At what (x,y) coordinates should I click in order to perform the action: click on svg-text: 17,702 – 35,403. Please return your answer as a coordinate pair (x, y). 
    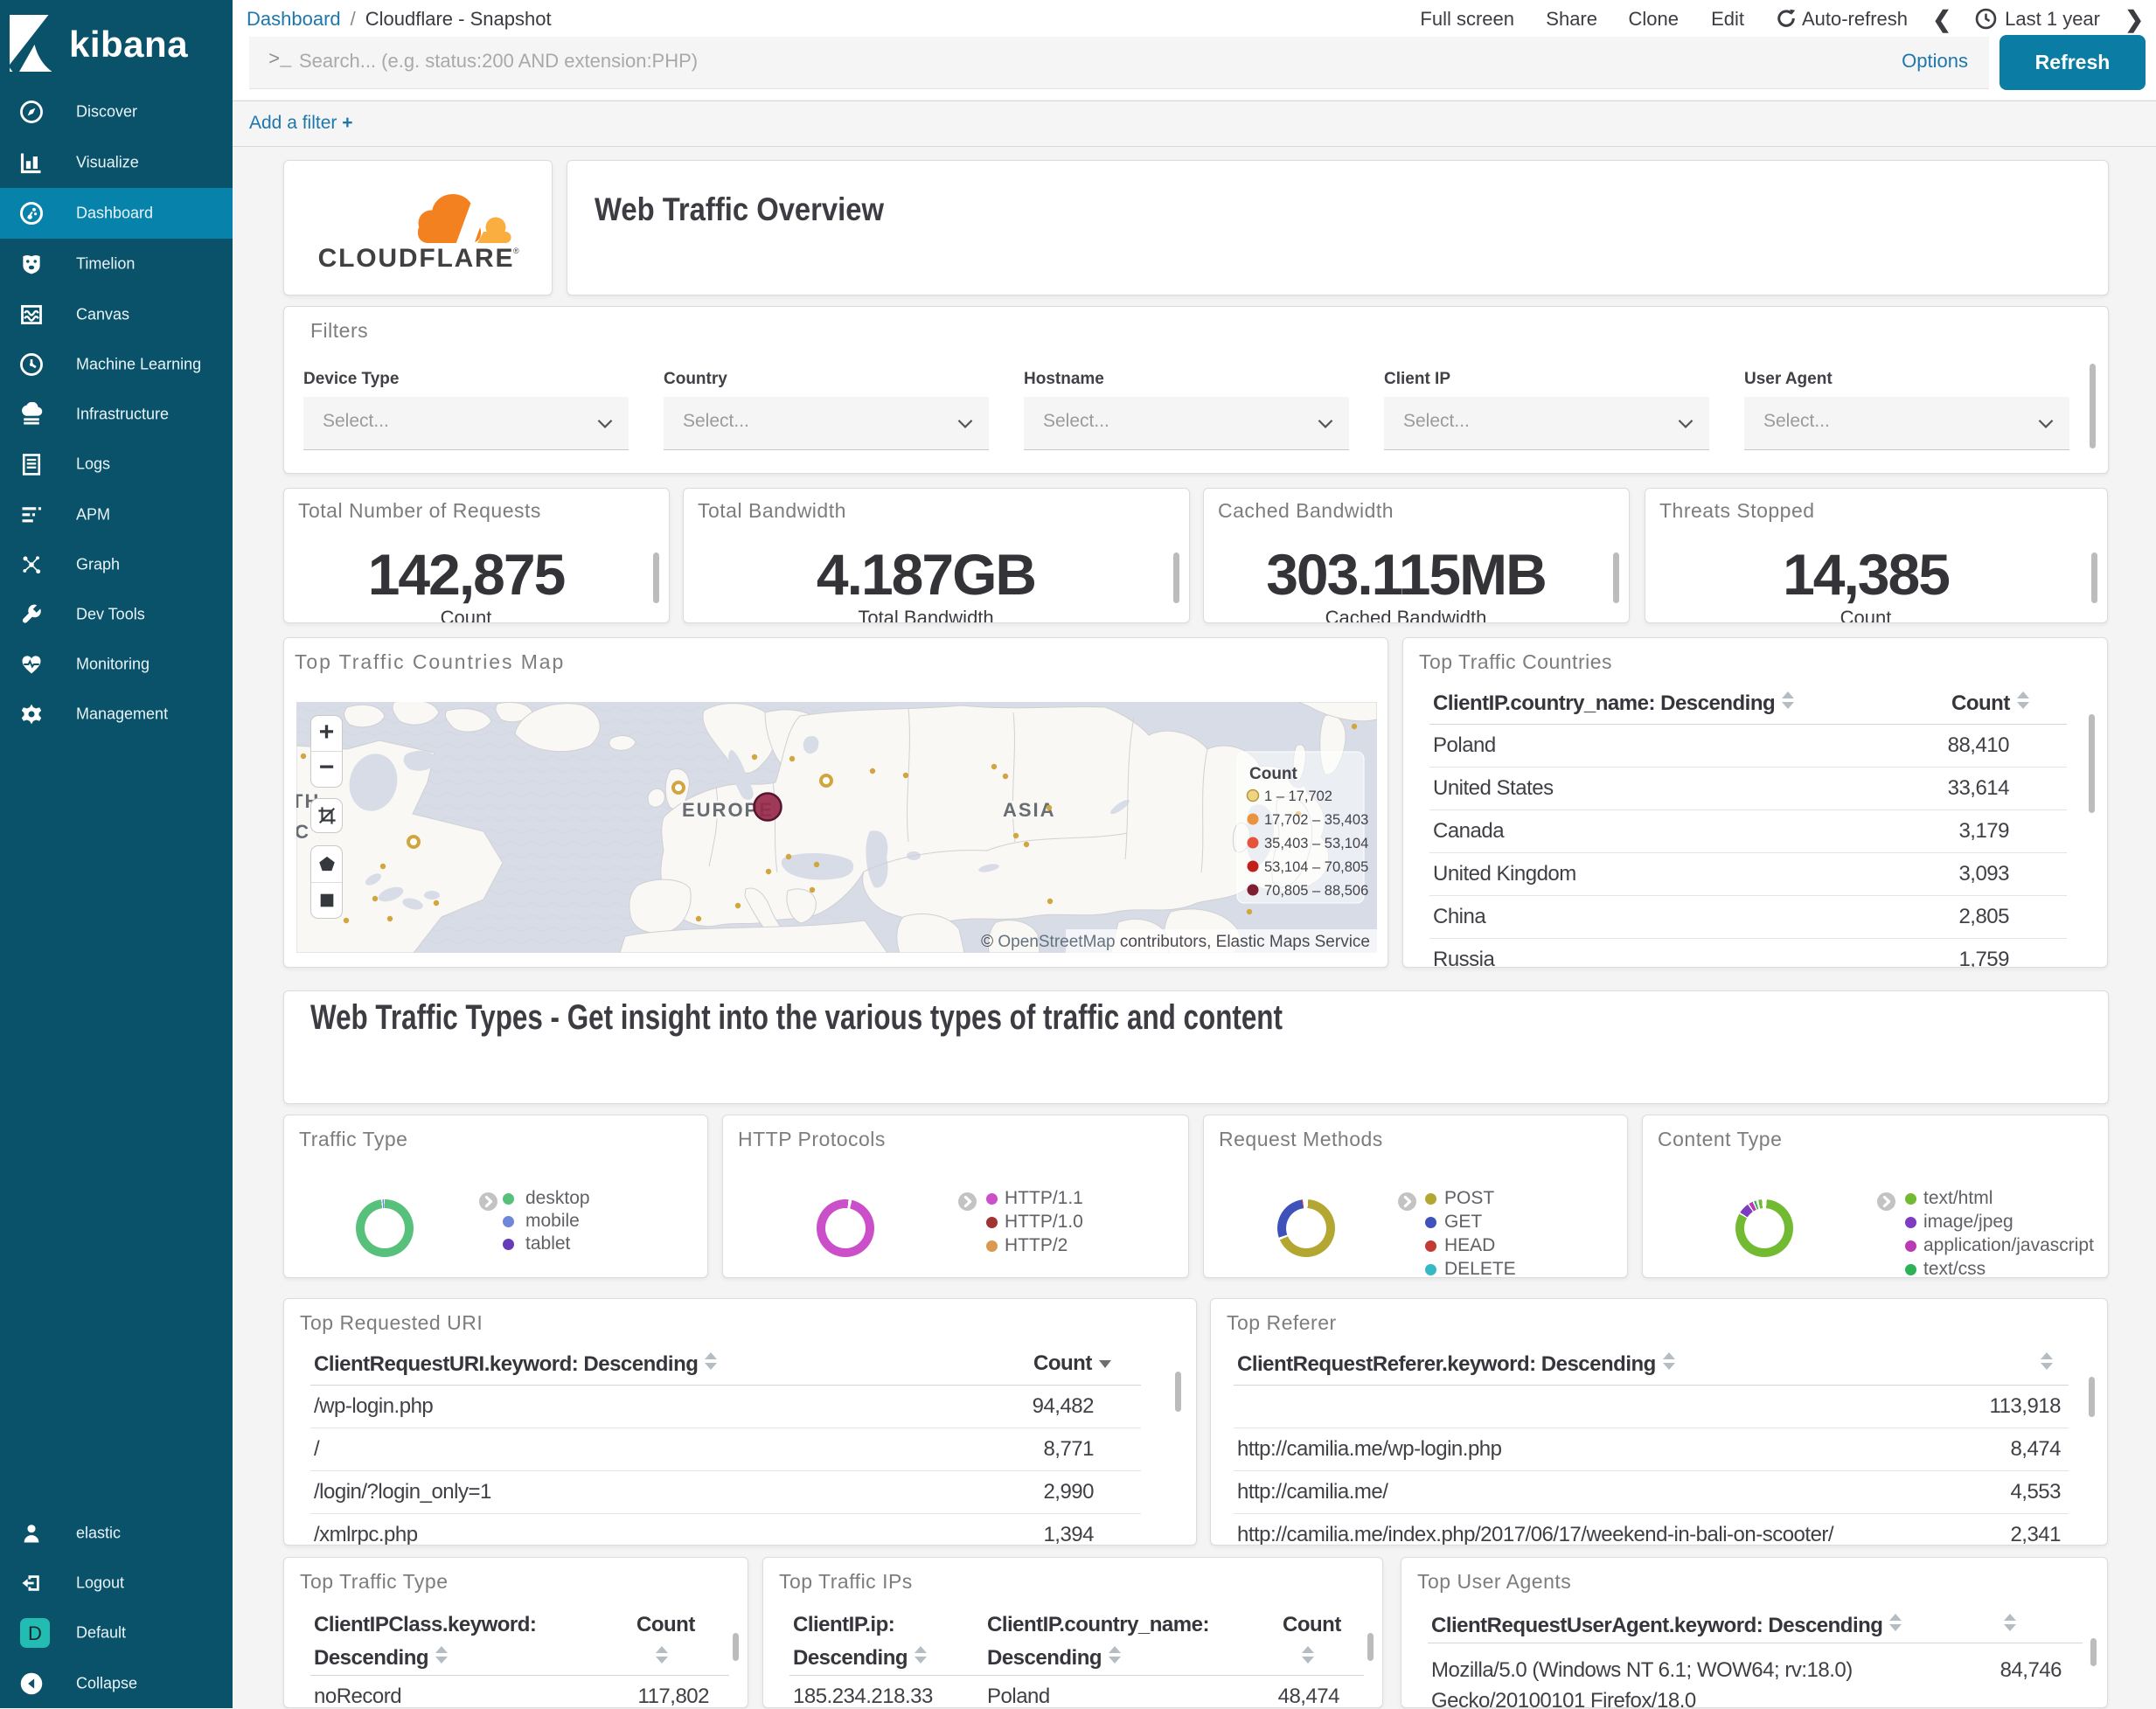
    Looking at the image, I should click on (1316, 820).